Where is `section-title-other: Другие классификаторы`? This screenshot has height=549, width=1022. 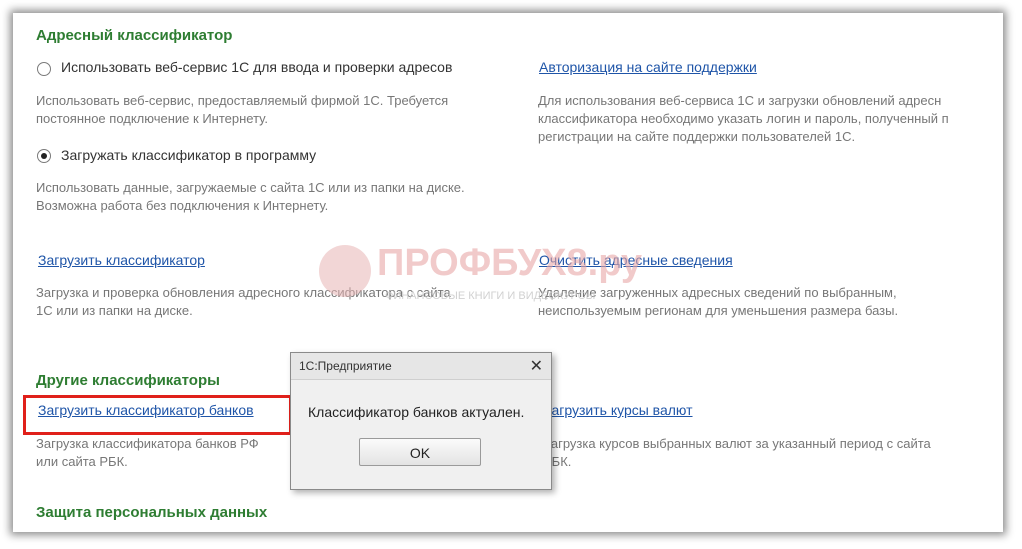
section-title-other: Другие классификаторы is located at coordinates (128, 380).